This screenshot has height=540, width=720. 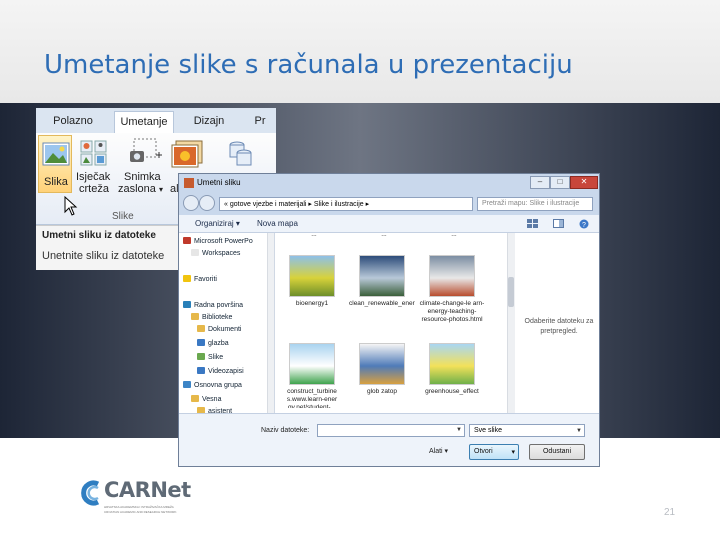 What do you see at coordinates (200, 280) in the screenshot?
I see `nav-item: Favoriti` at bounding box center [200, 280].